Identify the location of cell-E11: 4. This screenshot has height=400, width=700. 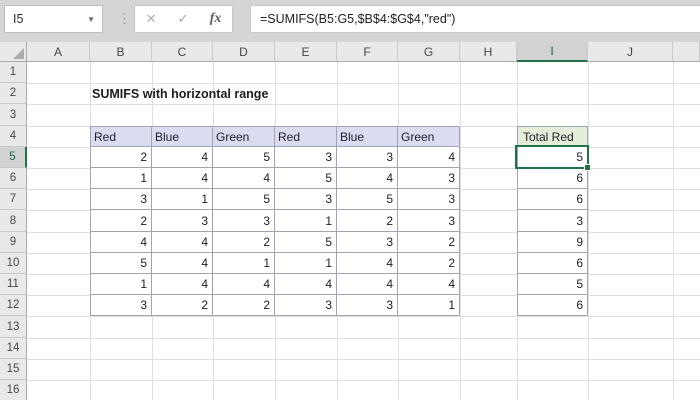
(306, 284).